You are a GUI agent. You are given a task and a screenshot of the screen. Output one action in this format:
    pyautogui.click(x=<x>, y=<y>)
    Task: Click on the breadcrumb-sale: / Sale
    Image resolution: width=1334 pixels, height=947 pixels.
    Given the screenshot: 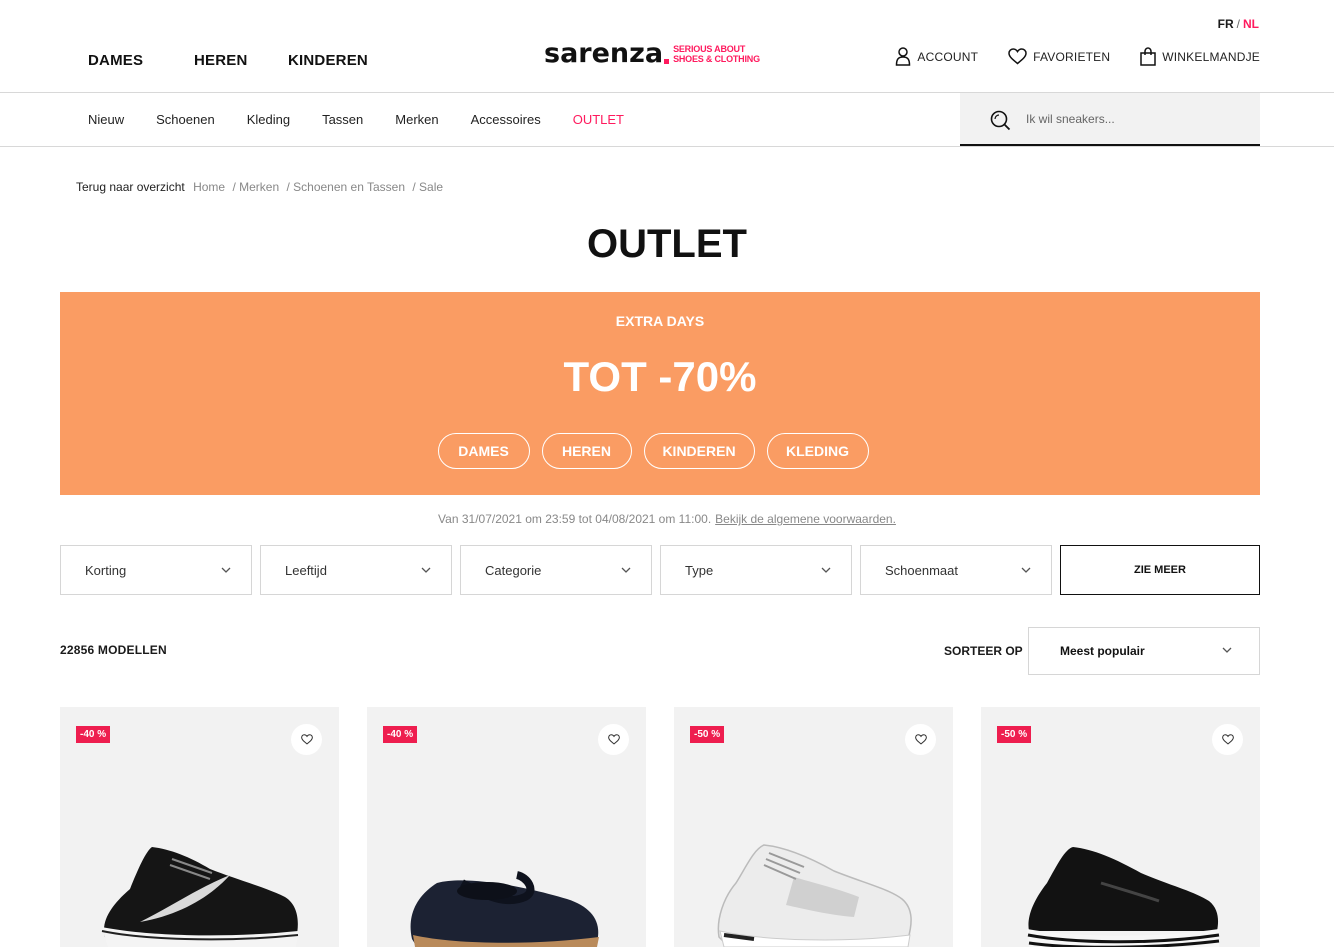 What is the action you would take?
    pyautogui.click(x=428, y=187)
    